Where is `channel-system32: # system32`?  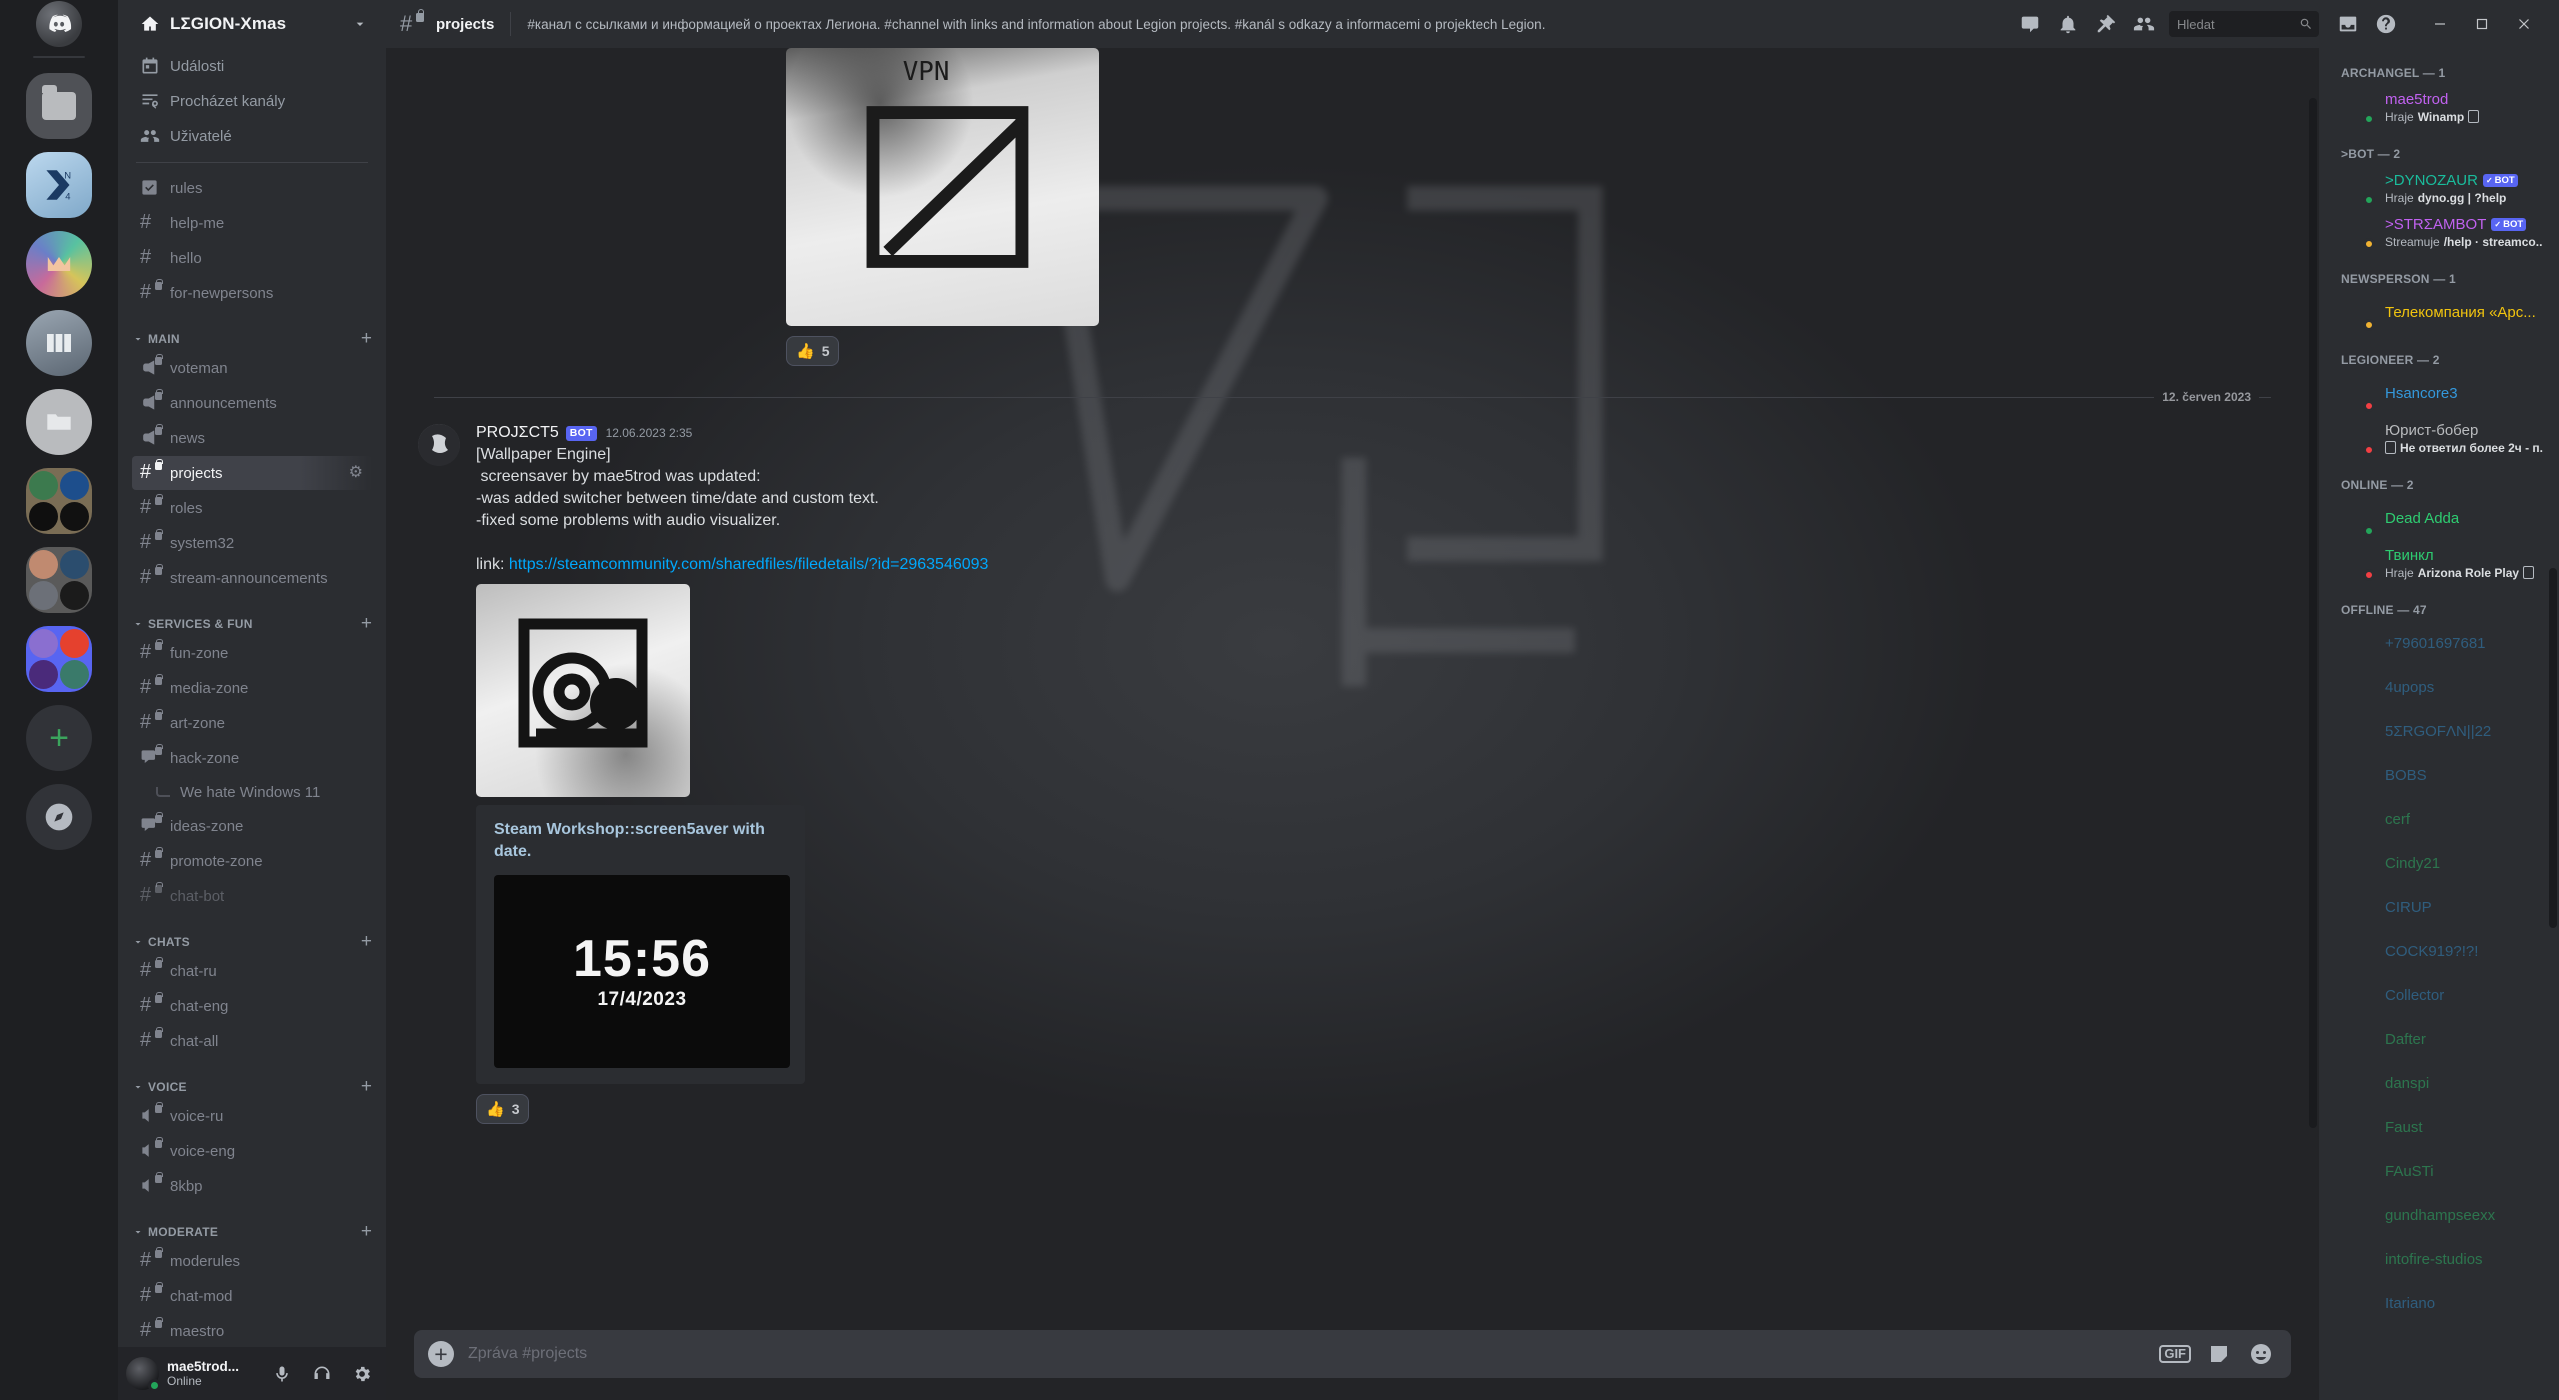
channel-system32: # system32 is located at coordinates (252, 543).